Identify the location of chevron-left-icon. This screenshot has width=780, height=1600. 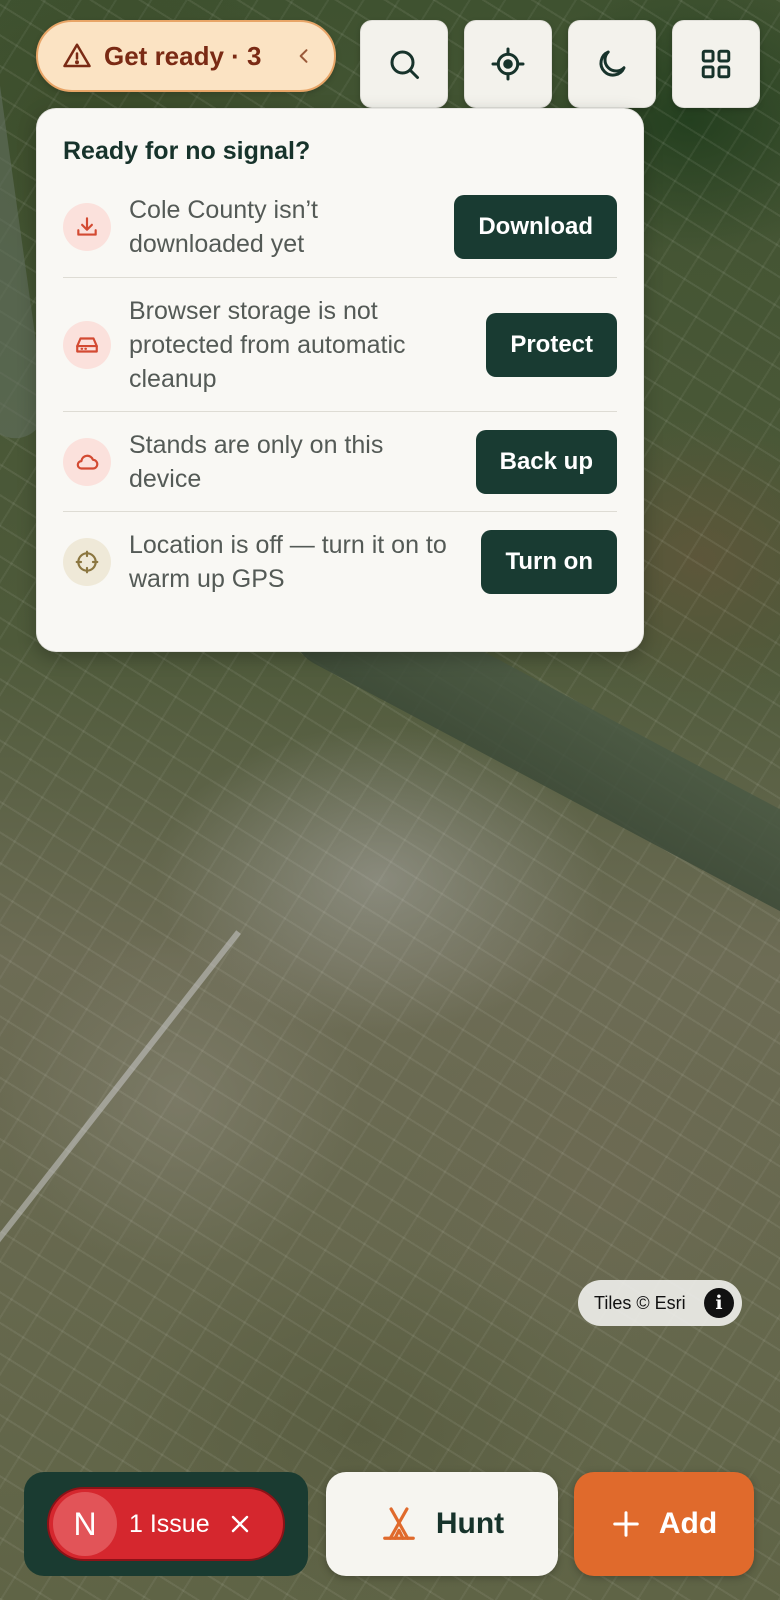
(303, 56).